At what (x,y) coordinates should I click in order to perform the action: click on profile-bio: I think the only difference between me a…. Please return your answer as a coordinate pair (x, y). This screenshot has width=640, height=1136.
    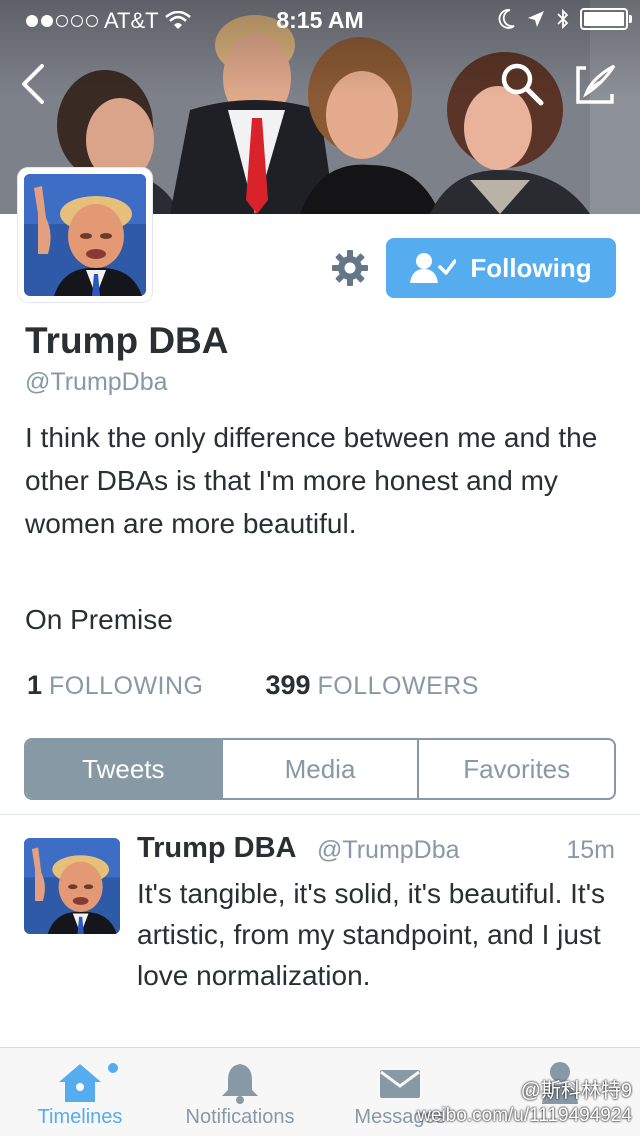
    Looking at the image, I should click on (311, 480).